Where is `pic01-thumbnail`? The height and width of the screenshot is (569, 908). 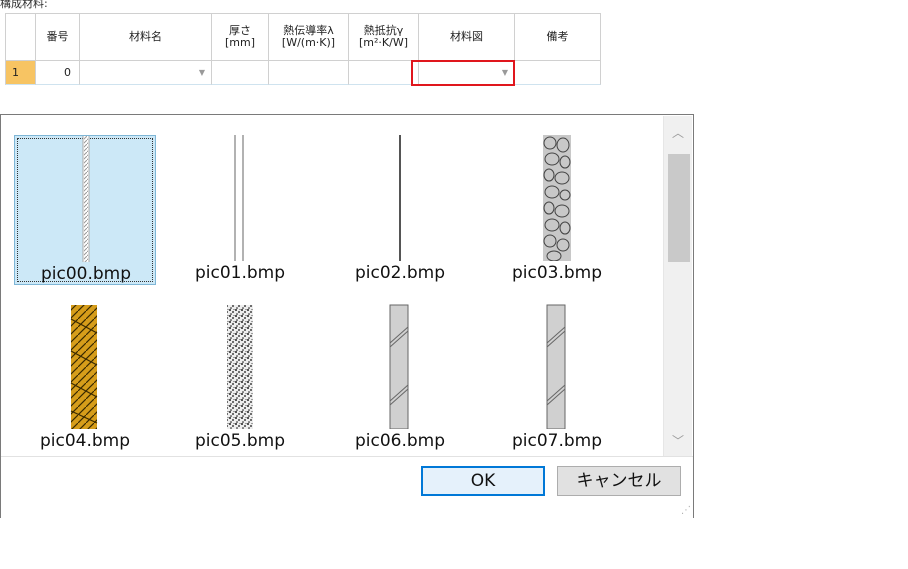 pic01-thumbnail is located at coordinates (239, 198).